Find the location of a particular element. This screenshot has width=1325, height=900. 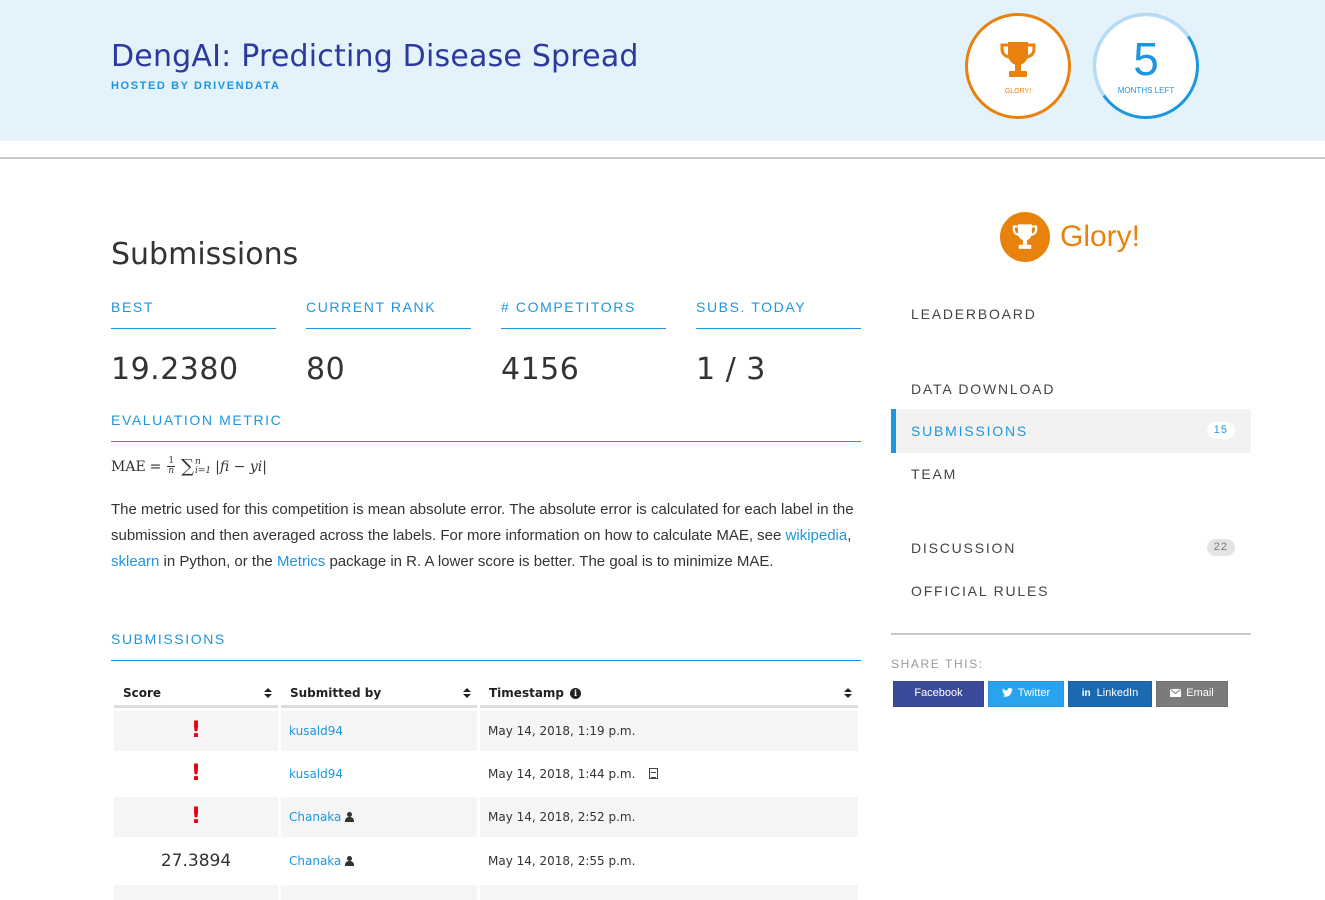

stat-value: 80 is located at coordinates (326, 369).